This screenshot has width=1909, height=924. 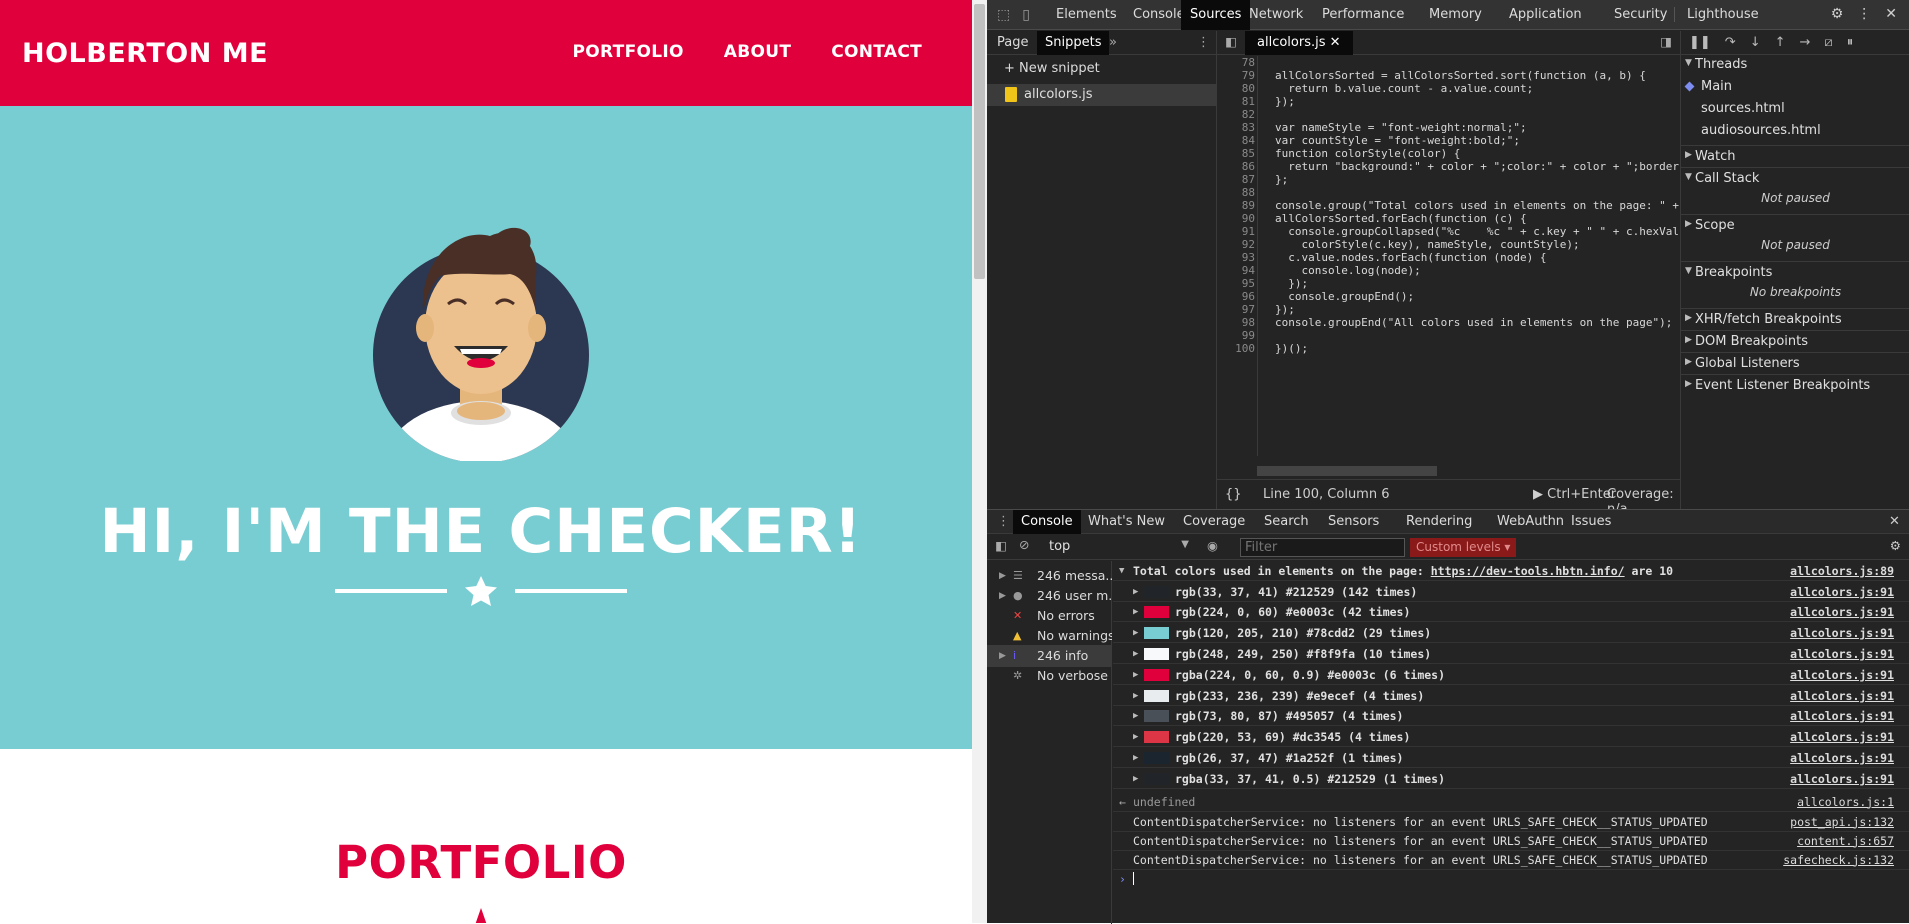 I want to click on deactivate-breakpoints-icon: ⧄, so click(x=1828, y=42).